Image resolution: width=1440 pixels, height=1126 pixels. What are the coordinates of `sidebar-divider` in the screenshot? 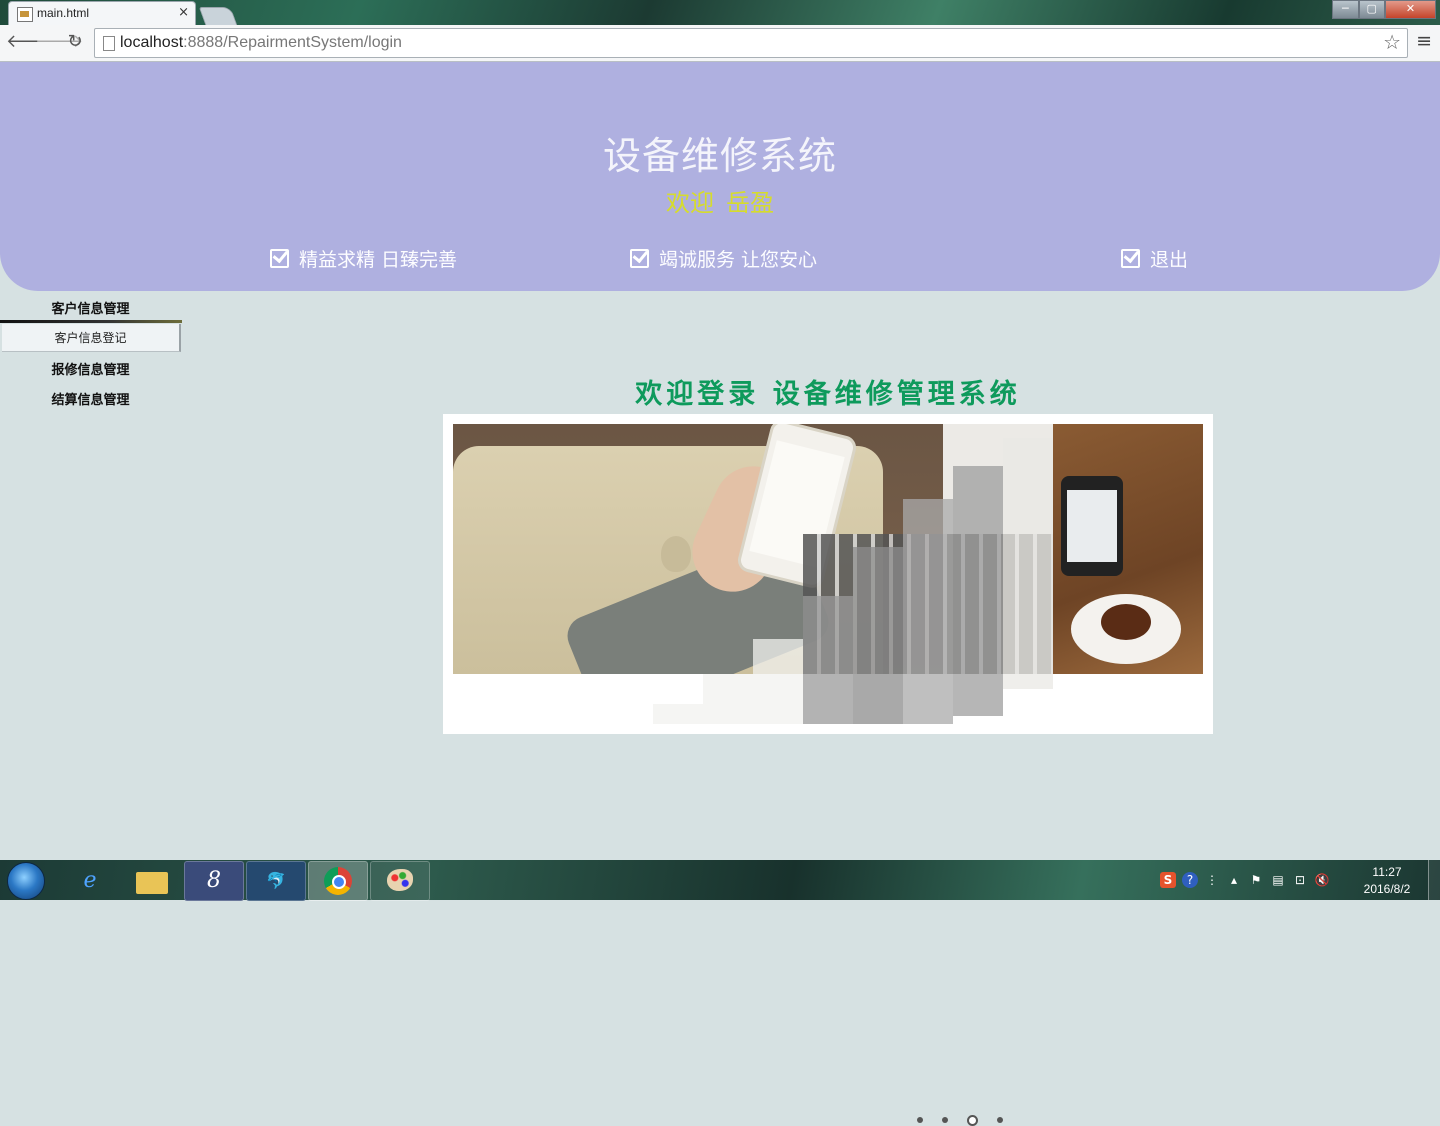 It's located at (91, 321).